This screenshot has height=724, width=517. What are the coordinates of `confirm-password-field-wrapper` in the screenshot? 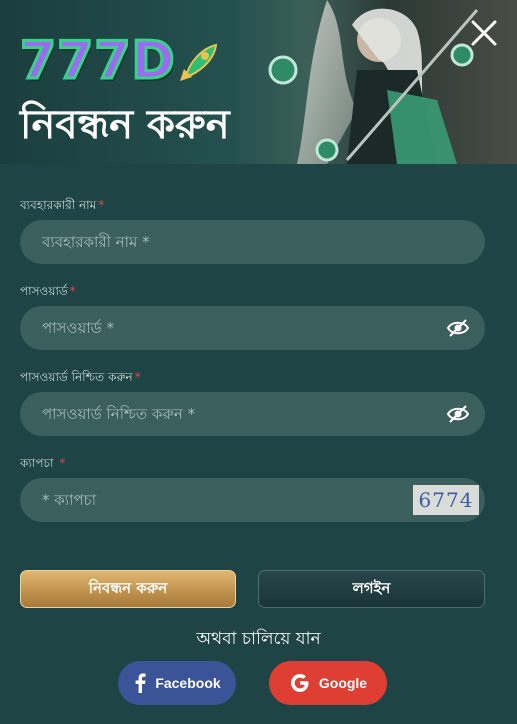 It's located at (252, 414).